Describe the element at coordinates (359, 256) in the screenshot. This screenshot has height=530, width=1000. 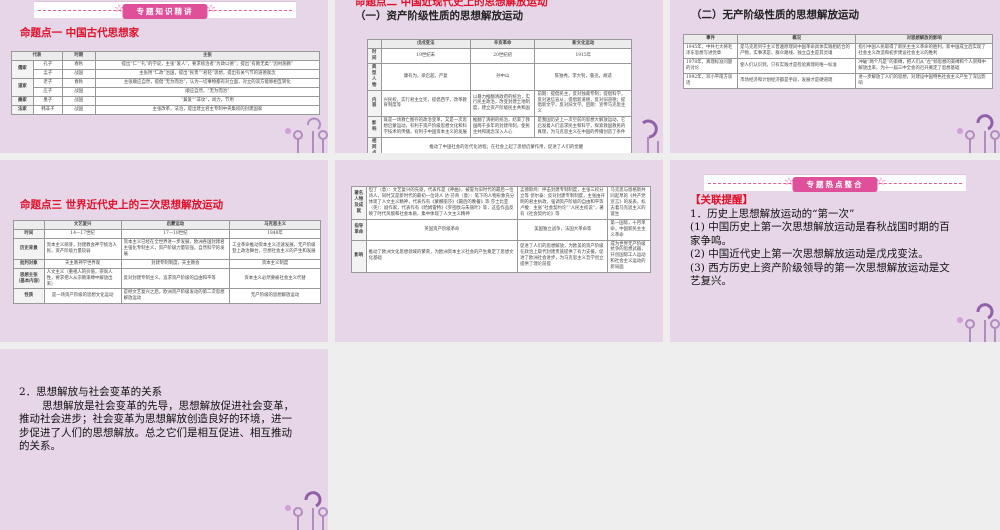
I see `row-label: 影响` at that location.